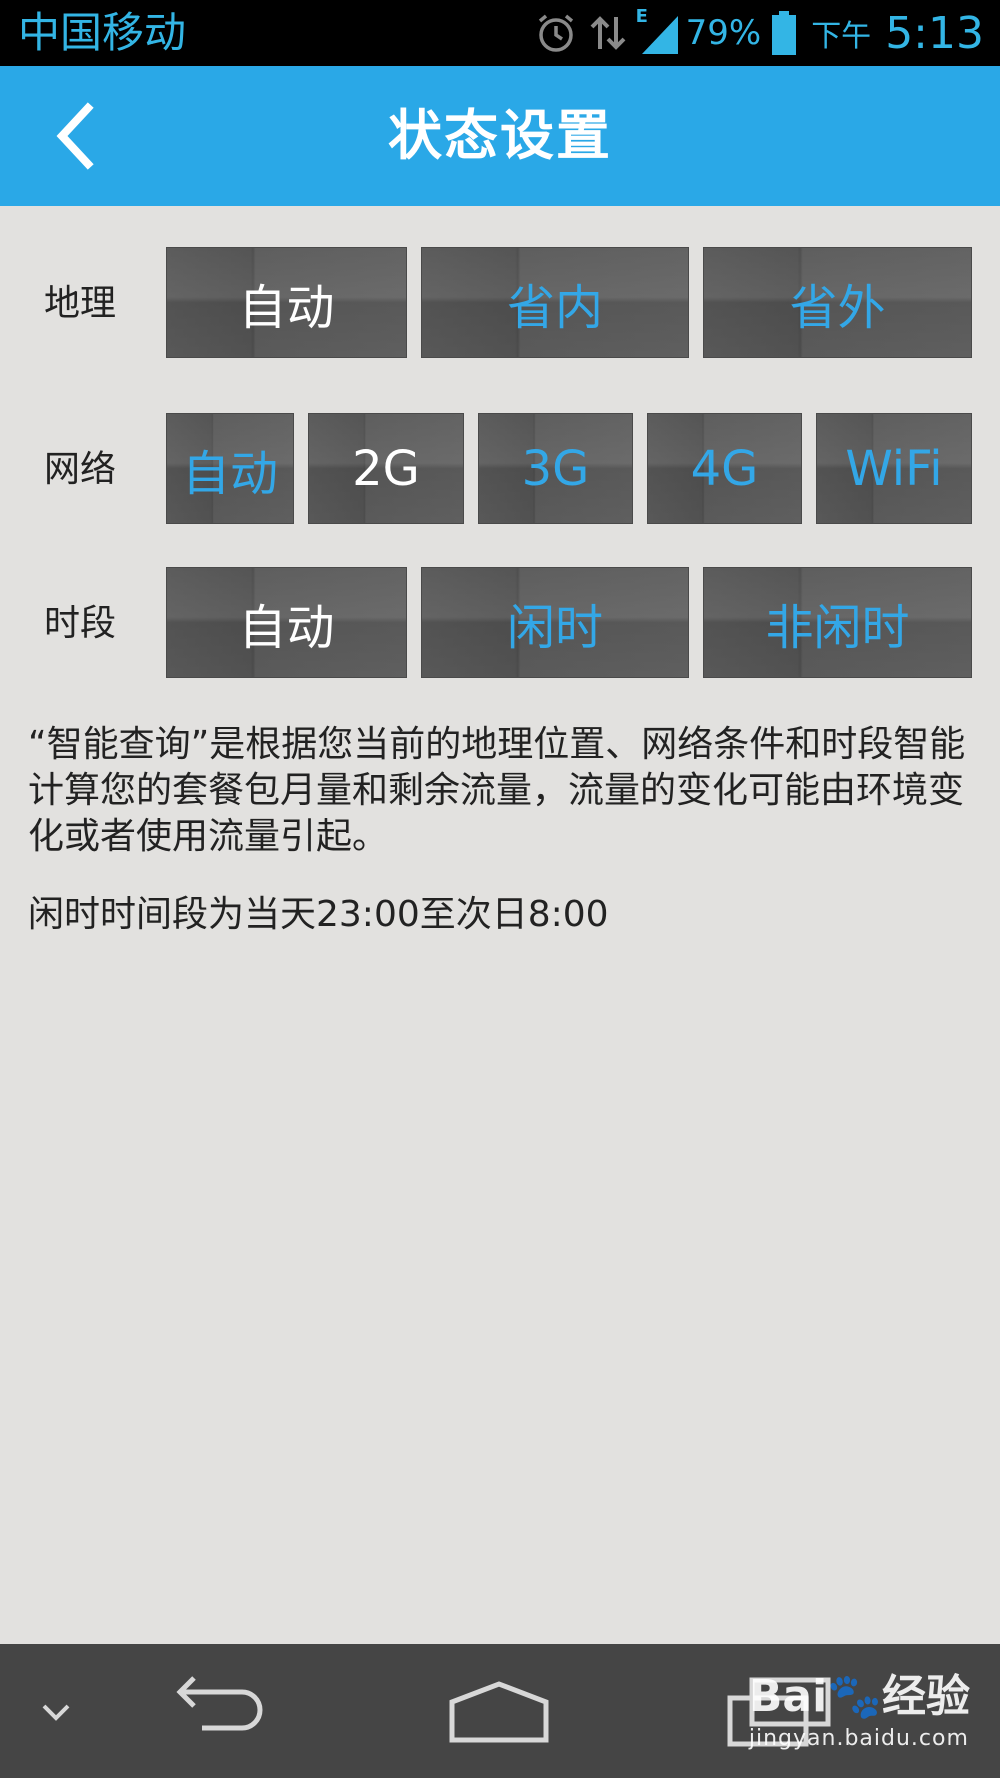 The height and width of the screenshot is (1778, 1000). What do you see at coordinates (555, 622) in the screenshot?
I see `period-option-idle: 闲时` at bounding box center [555, 622].